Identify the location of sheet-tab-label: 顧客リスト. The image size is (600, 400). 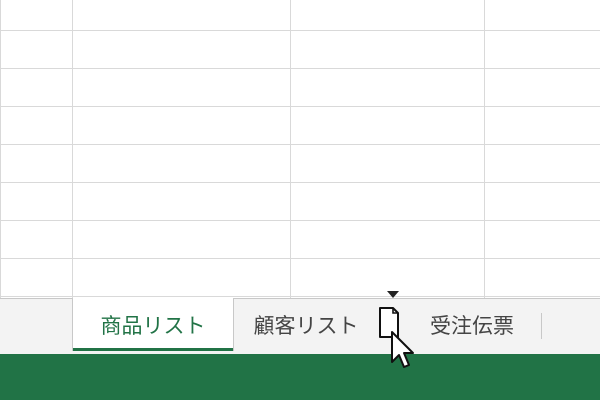
(306, 326).